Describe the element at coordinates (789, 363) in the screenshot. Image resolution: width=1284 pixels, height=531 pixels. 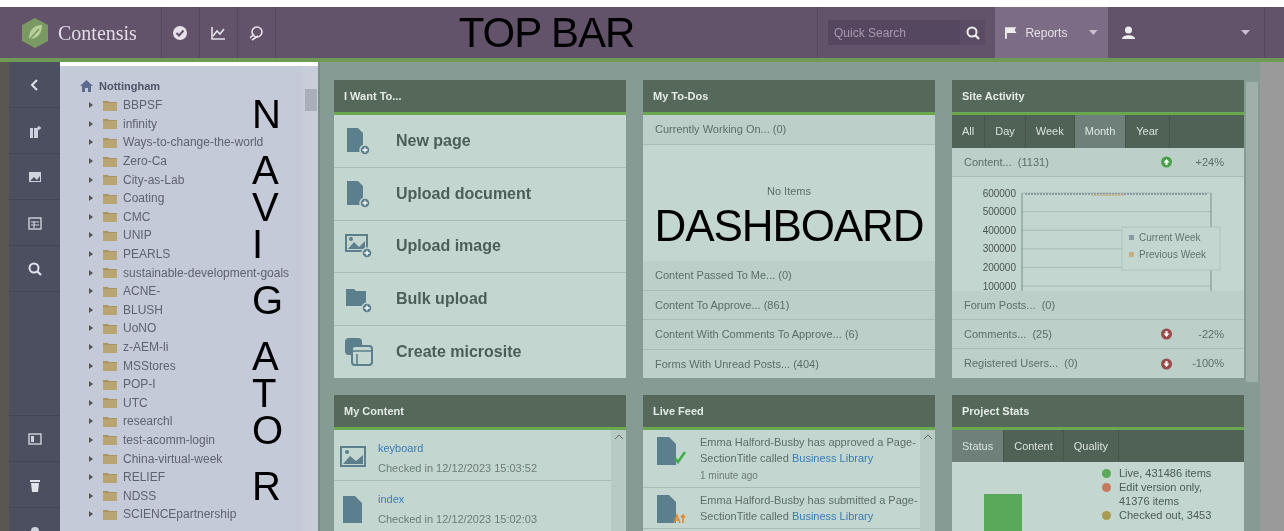
I see `todo-row: Forms With Unread Posts... (404)` at that location.